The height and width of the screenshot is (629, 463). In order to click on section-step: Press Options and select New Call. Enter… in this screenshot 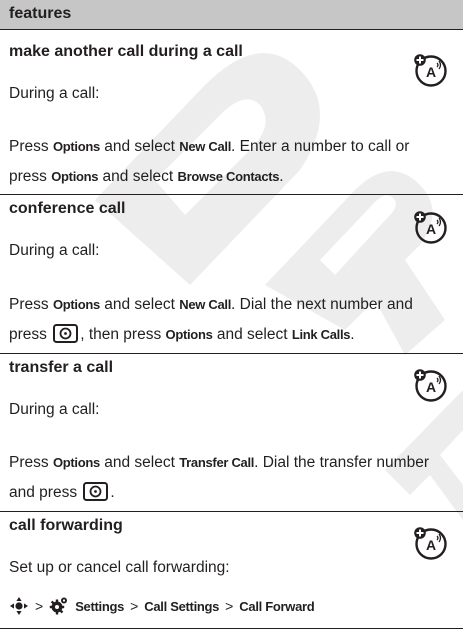, I will do `click(209, 161)`.